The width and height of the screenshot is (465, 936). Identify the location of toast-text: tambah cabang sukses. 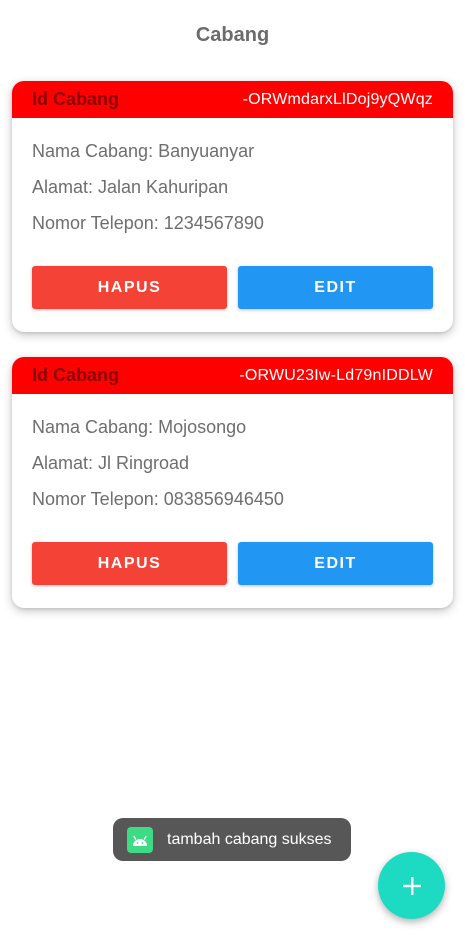
(249, 839).